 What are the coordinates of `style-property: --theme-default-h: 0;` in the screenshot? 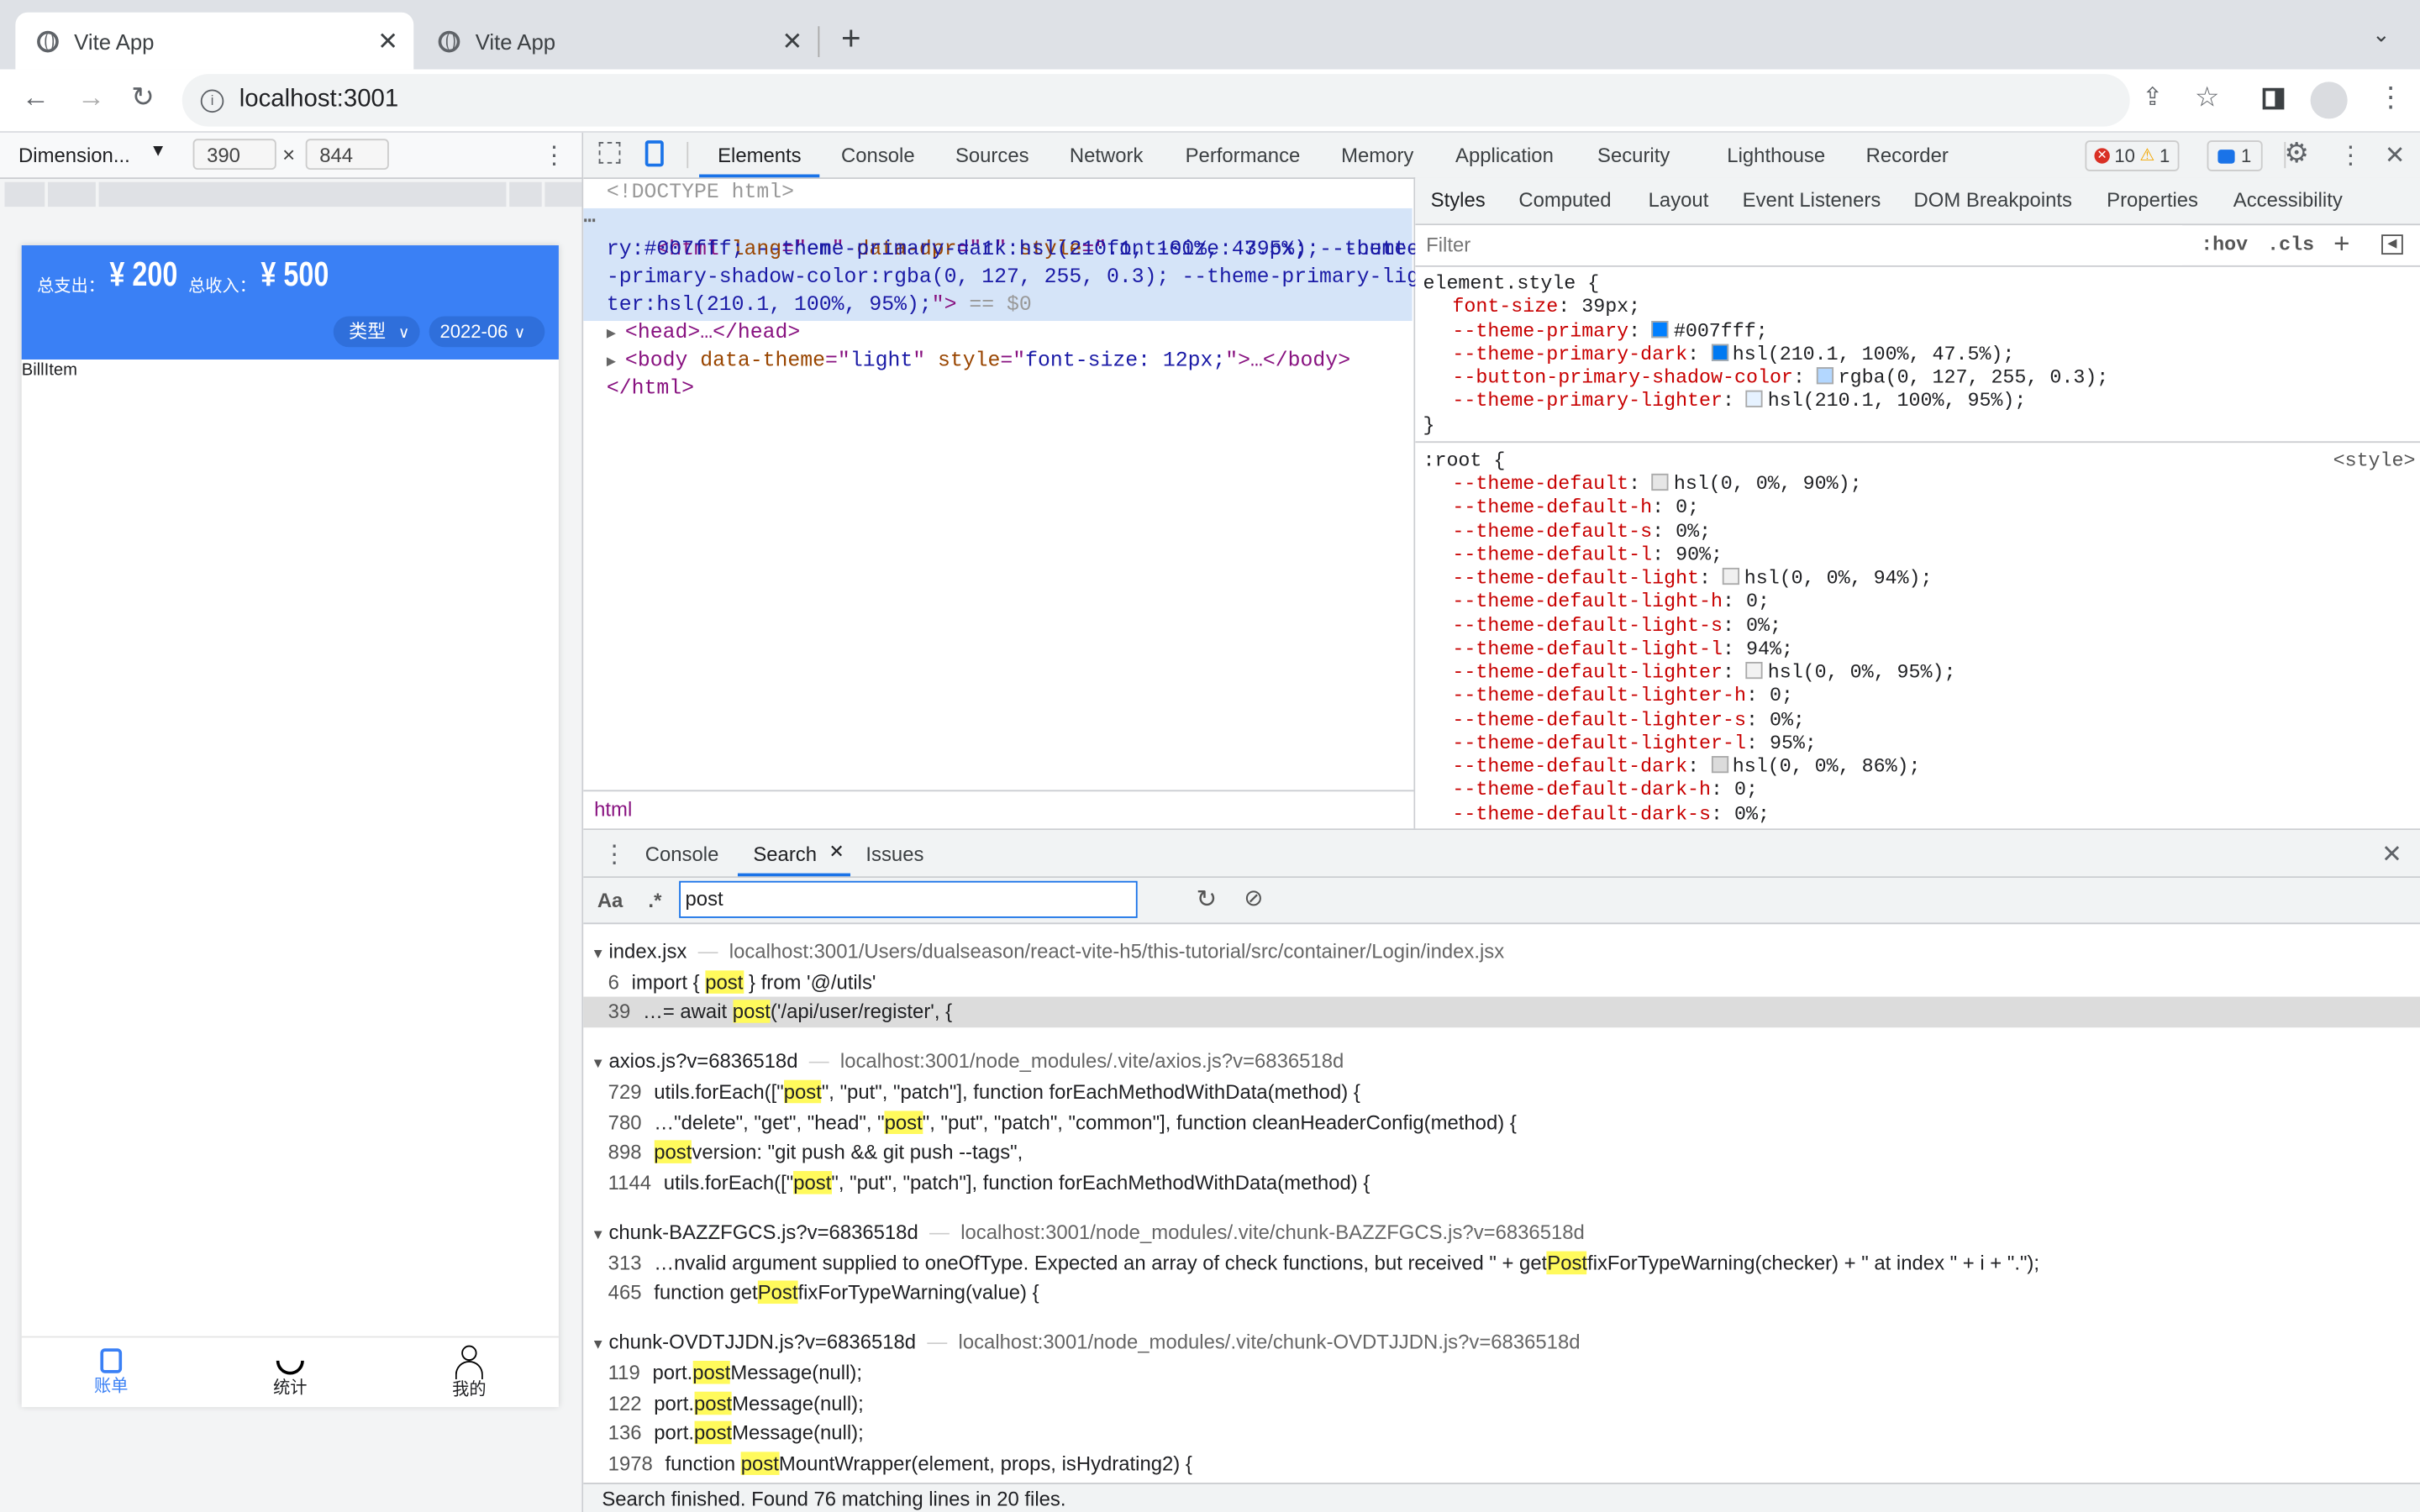 It's located at (1575, 507).